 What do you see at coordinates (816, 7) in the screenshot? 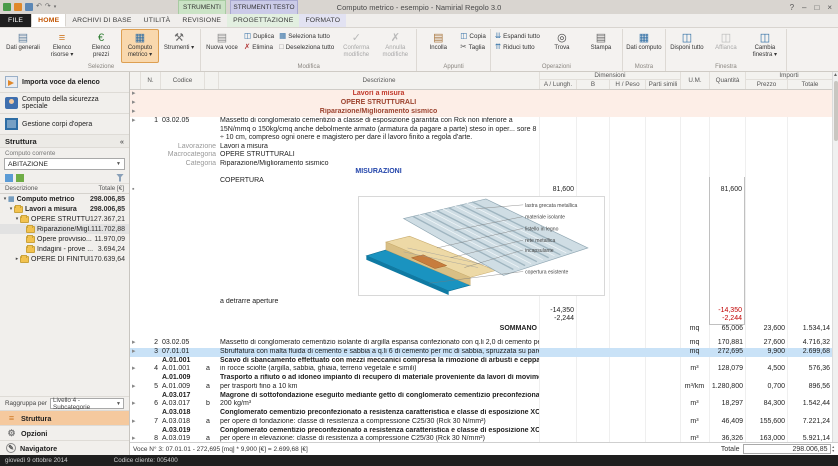
I see `maximize-icon: □` at bounding box center [816, 7].